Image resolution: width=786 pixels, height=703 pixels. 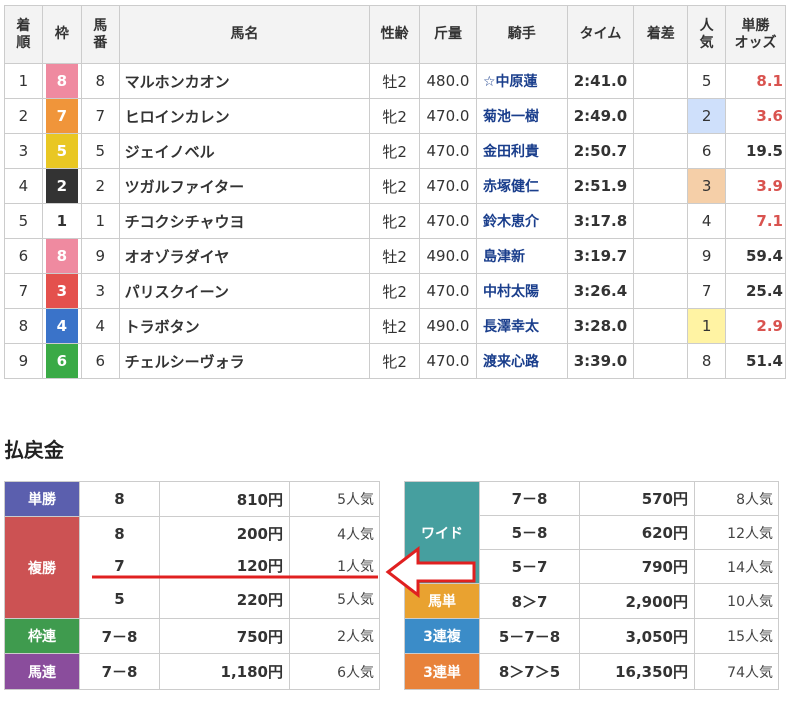 What do you see at coordinates (661, 34) in the screenshot?
I see `header-margin: 着差` at bounding box center [661, 34].